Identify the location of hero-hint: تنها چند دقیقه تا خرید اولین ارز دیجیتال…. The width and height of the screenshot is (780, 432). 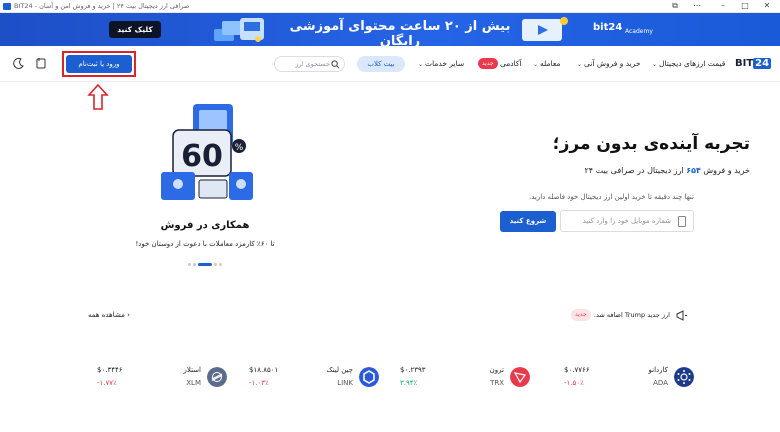
(611, 197).